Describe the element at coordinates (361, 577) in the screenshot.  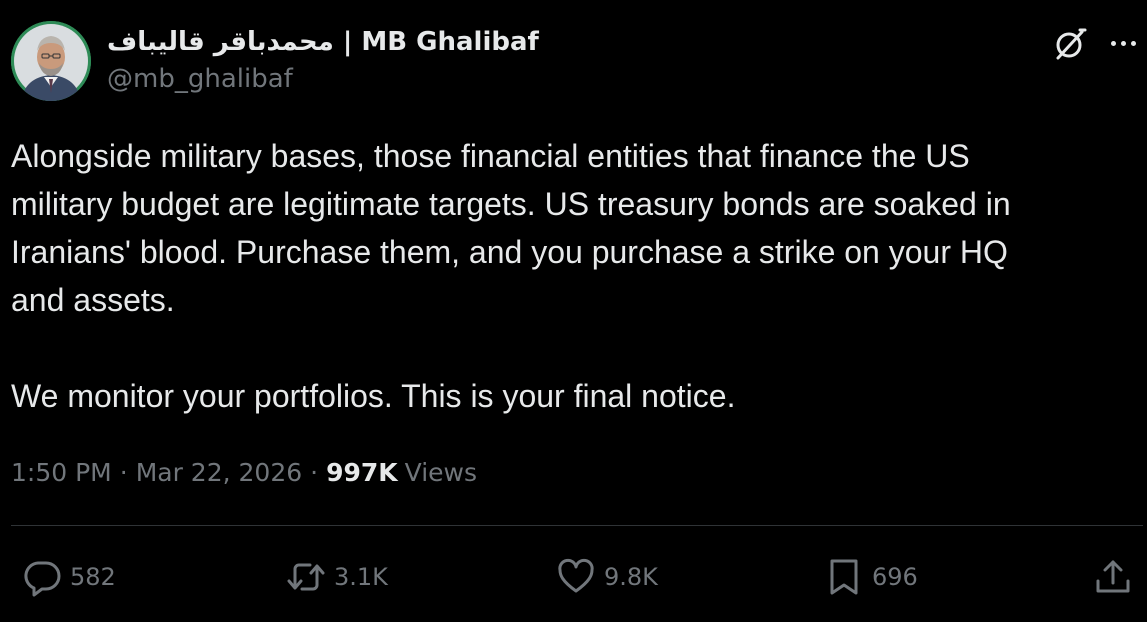
I see `repost-count: 3.1K` at that location.